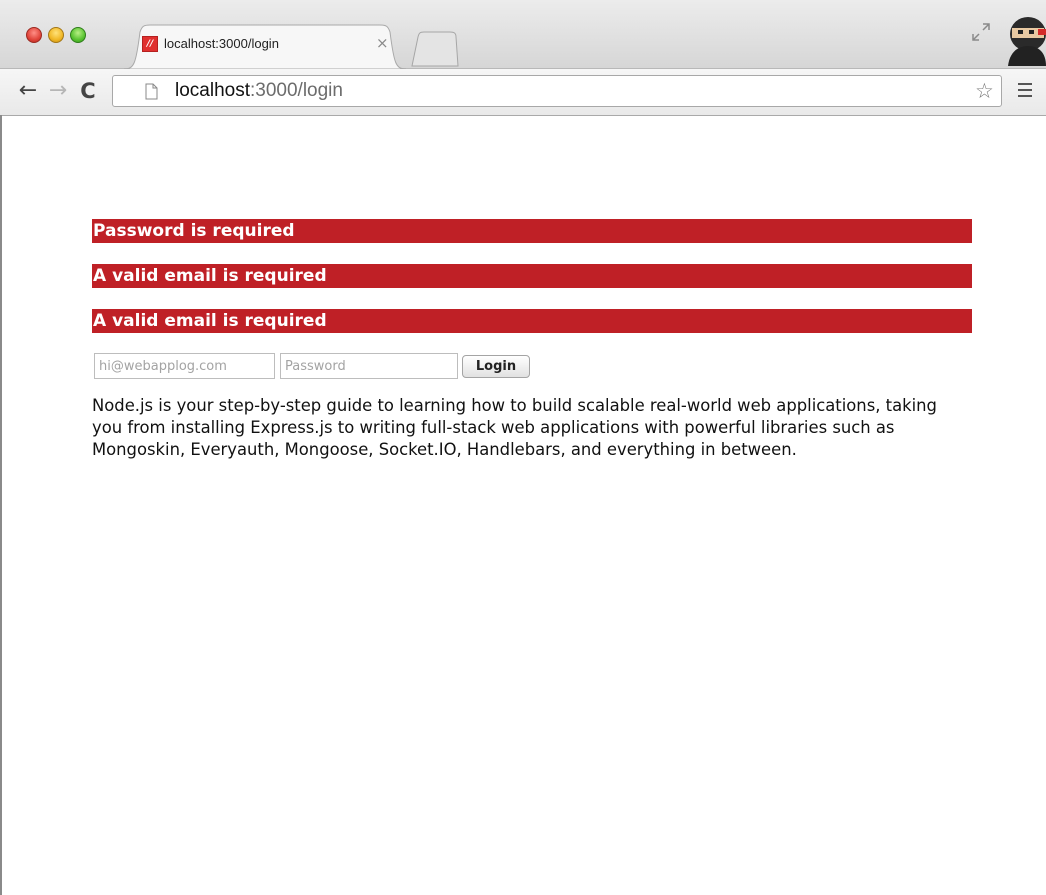 Image resolution: width=1046 pixels, height=895 pixels. Describe the element at coordinates (88, 91) in the screenshot. I see `reload-icon: C` at that location.